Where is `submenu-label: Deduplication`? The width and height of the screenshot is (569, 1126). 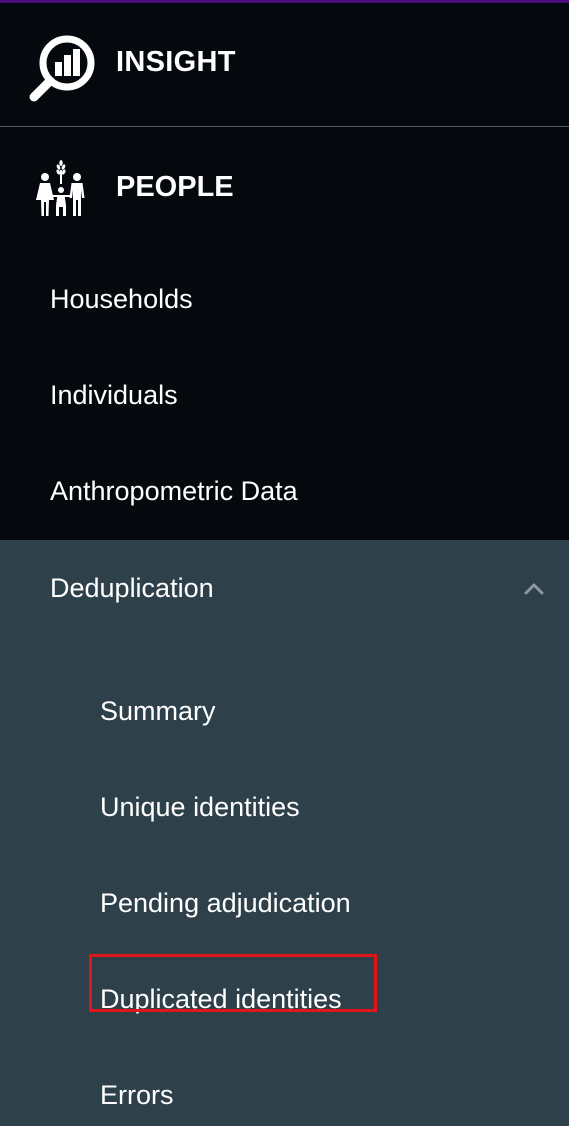 submenu-label: Deduplication is located at coordinates (132, 588).